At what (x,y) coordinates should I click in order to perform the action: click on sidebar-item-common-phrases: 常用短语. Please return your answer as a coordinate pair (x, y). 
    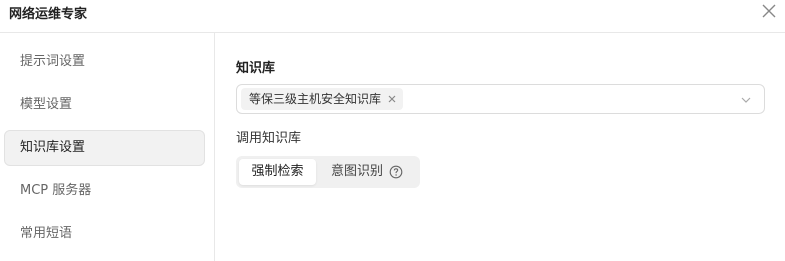
    Looking at the image, I should click on (104, 234).